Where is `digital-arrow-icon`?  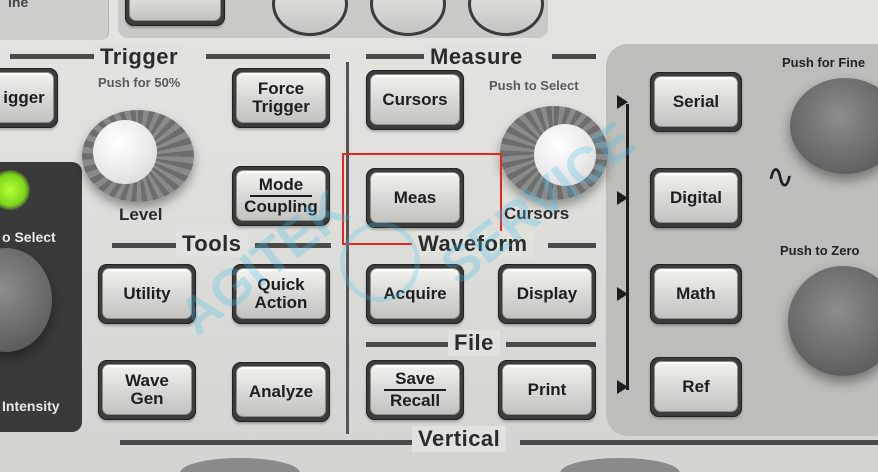
digital-arrow-icon is located at coordinates (622, 198).